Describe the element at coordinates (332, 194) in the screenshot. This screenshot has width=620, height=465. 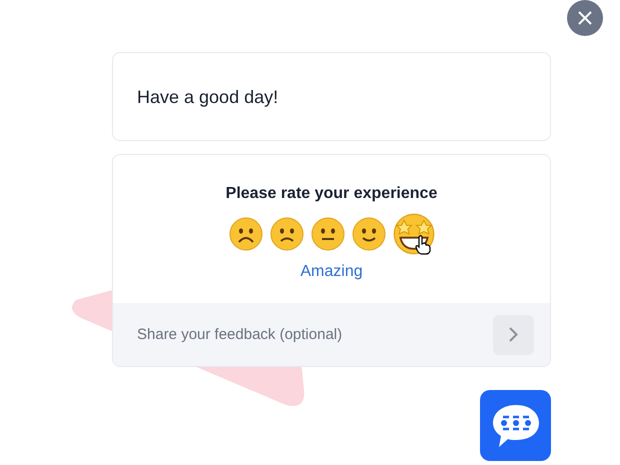
I see `rating-title: Please rate your experience` at that location.